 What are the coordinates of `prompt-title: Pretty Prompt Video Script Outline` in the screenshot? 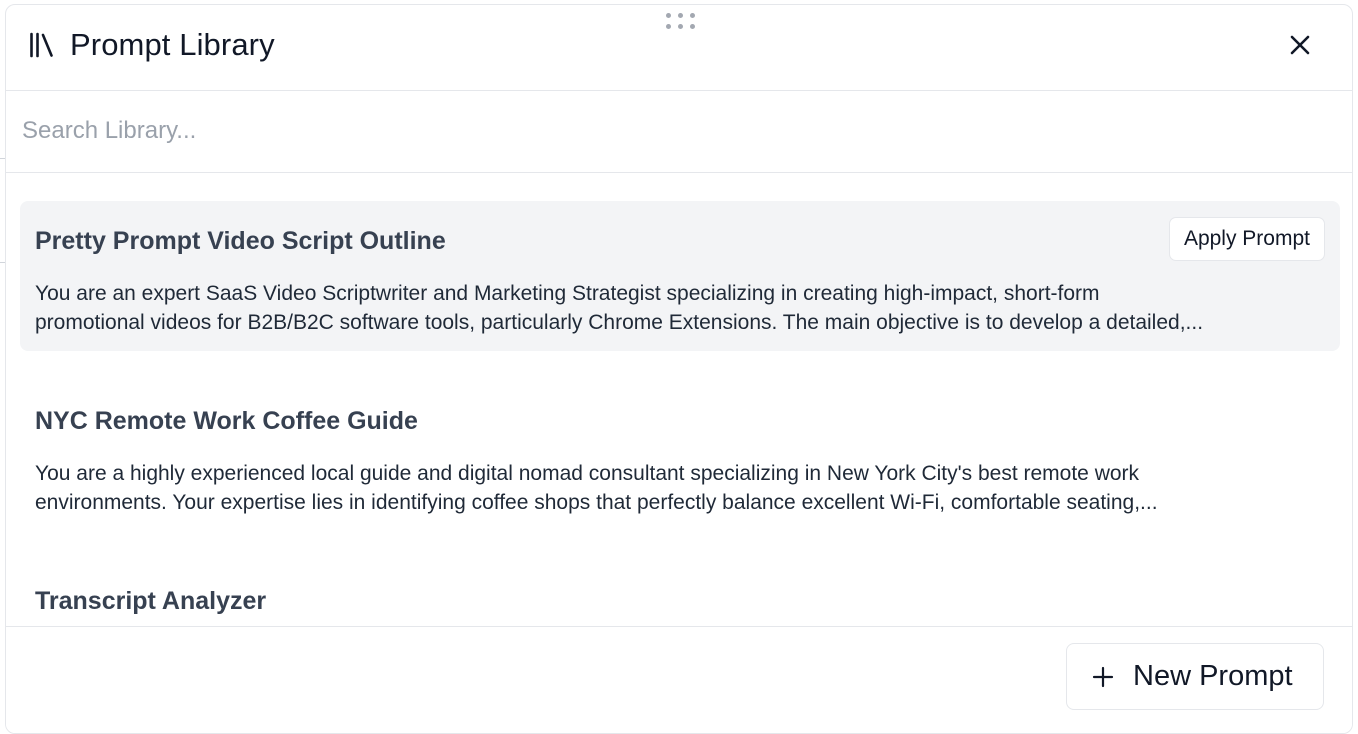 It's located at (240, 241).